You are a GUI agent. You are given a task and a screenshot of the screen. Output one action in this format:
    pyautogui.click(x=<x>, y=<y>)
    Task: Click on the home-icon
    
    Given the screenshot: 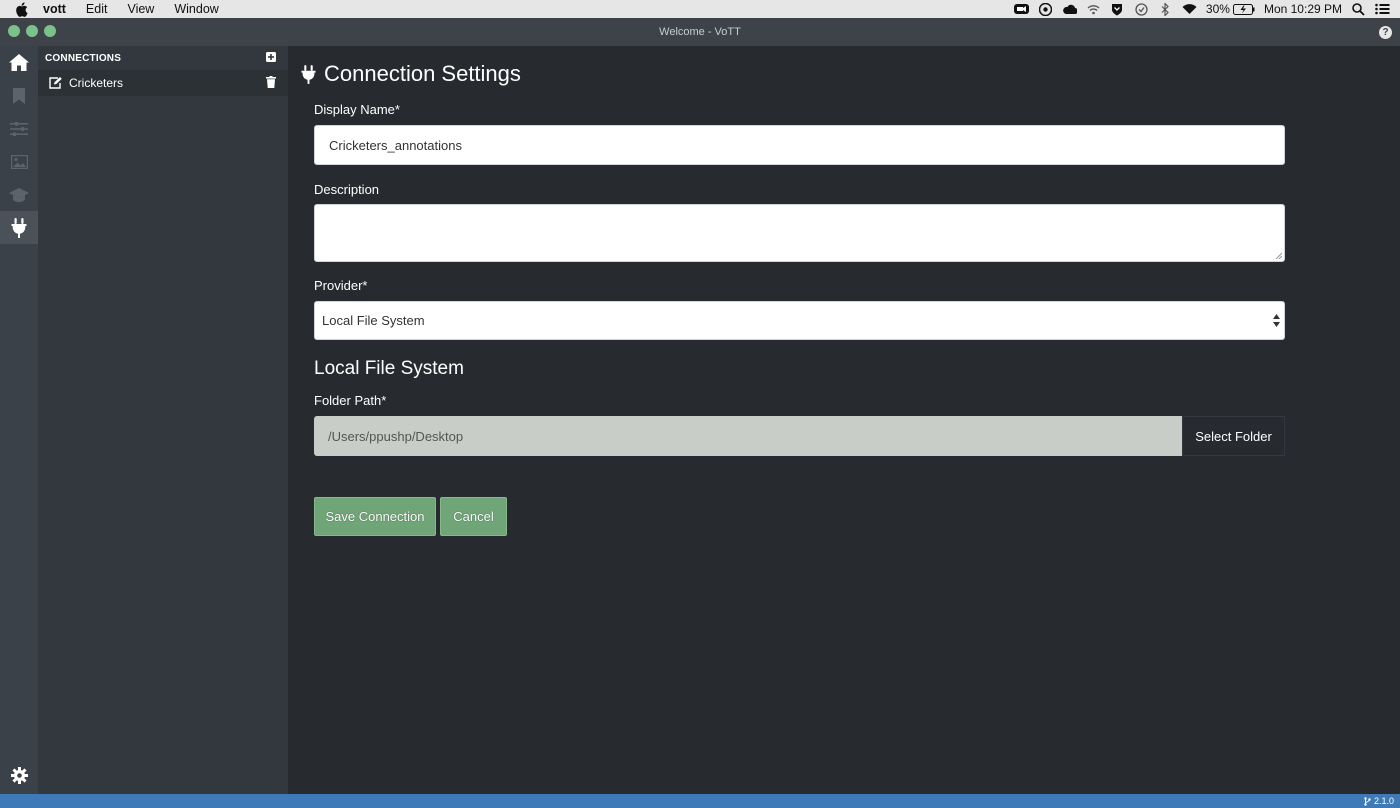 What is the action you would take?
    pyautogui.click(x=19, y=62)
    